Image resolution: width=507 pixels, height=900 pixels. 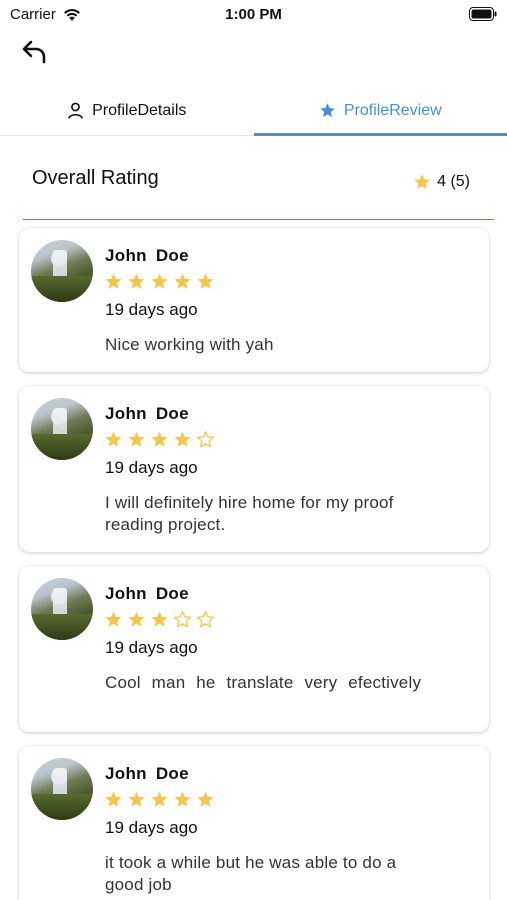 What do you see at coordinates (263, 682) in the screenshot?
I see `review-text: Cool man he translate very efectively` at bounding box center [263, 682].